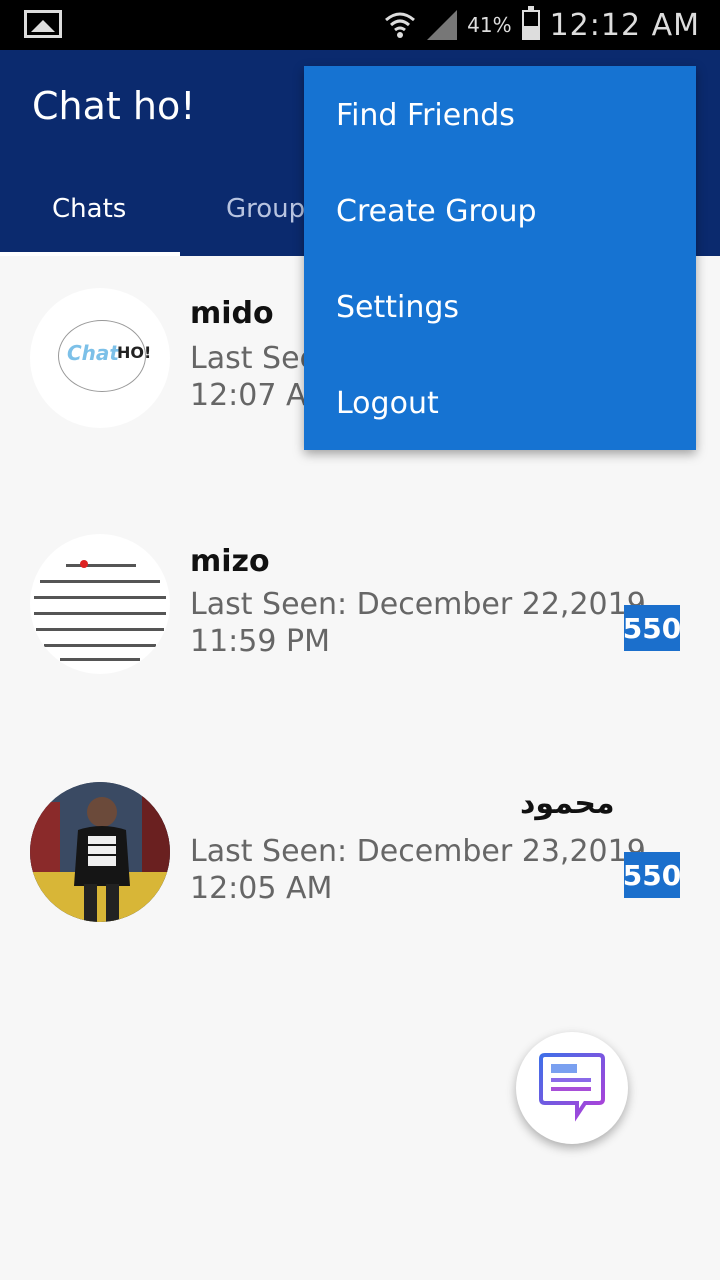 This screenshot has width=720, height=1280. What do you see at coordinates (90, 254) in the screenshot?
I see `tab-indicator` at bounding box center [90, 254].